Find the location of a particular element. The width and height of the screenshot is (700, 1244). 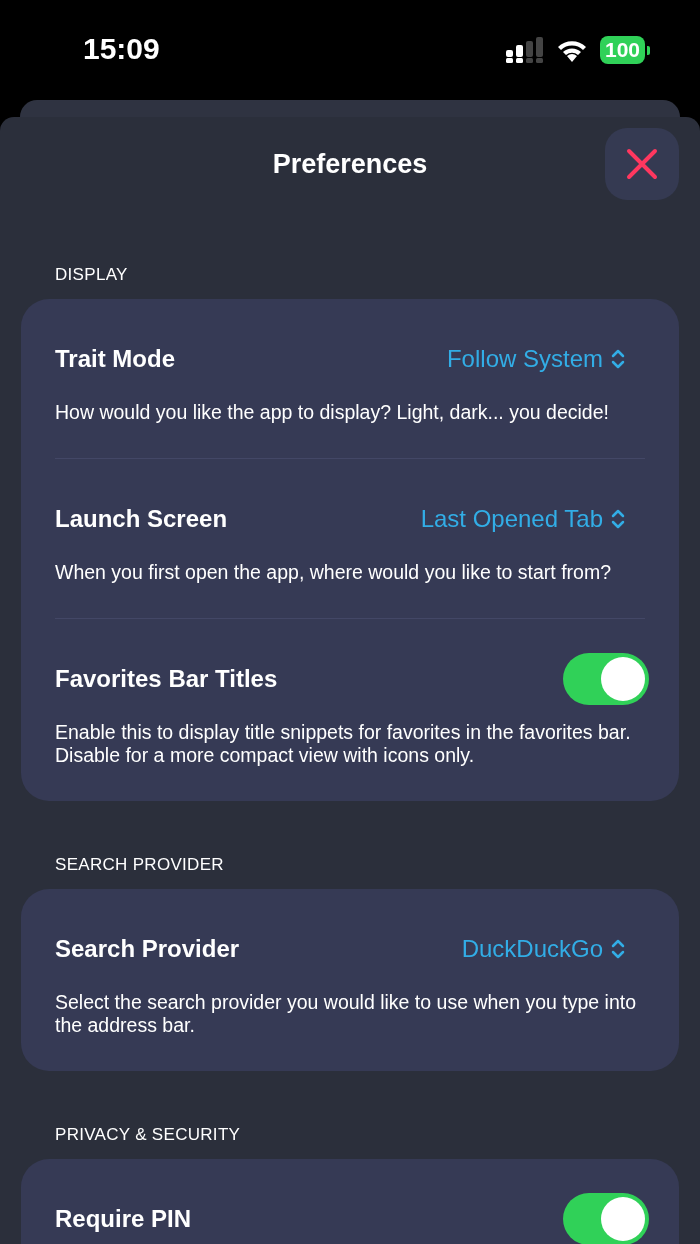

setting-description: Select the search provider you would like to use when you type into the address bar. is located at coordinates (346, 1014).